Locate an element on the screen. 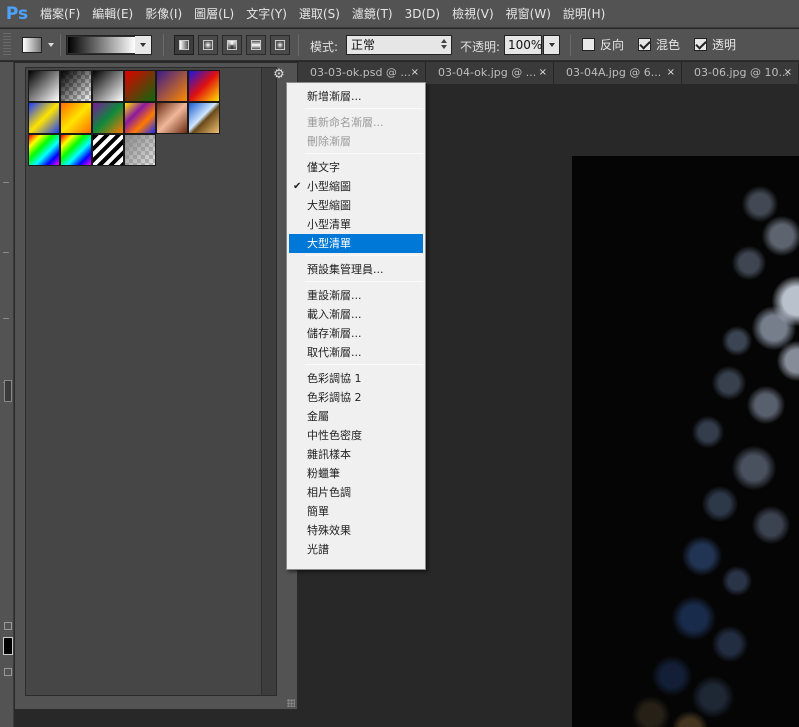 The image size is (799, 727). menu-item: 文字(Y) is located at coordinates (266, 14).